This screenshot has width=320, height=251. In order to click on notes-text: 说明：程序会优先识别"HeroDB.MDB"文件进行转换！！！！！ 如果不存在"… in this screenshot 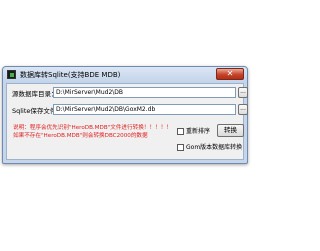, I will do `click(92, 132)`.